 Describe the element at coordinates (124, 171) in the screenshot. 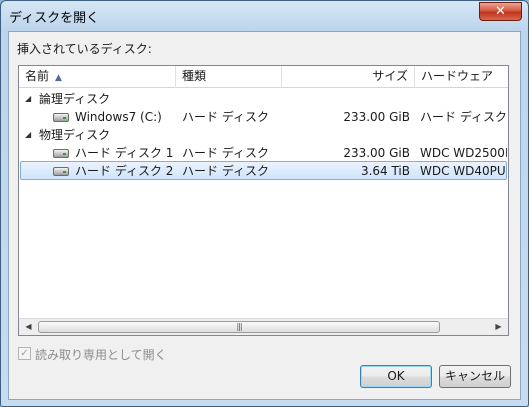

I see `cell-name: ハード ディスク 2` at that location.